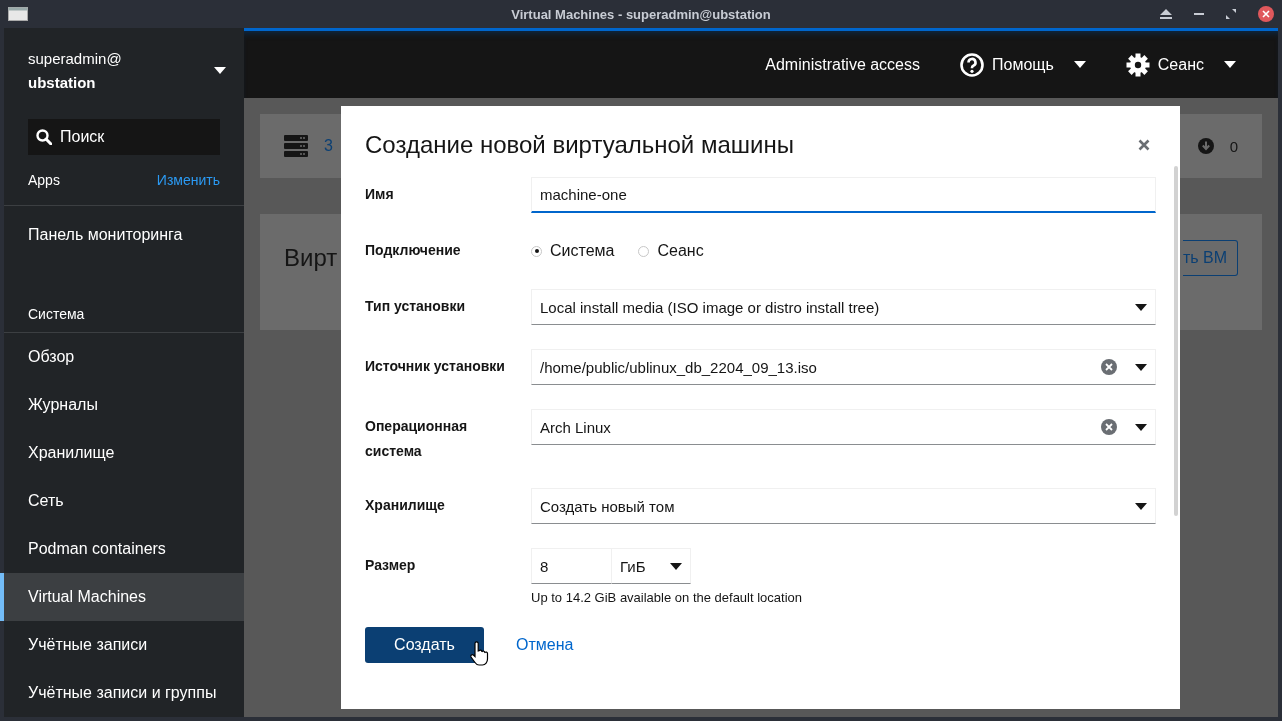 The image size is (1282, 721). I want to click on scrollbar, so click(1176, 341).